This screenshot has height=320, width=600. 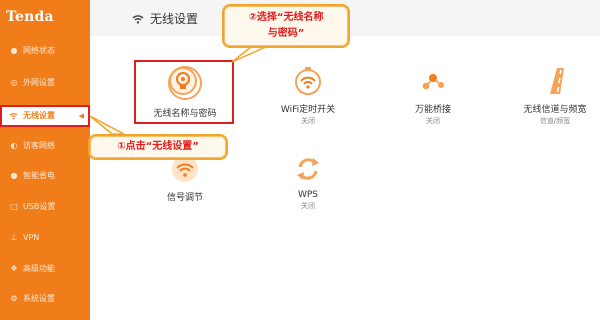 I want to click on callout-step-1-text: ①点击“无线设置”, so click(x=158, y=146).